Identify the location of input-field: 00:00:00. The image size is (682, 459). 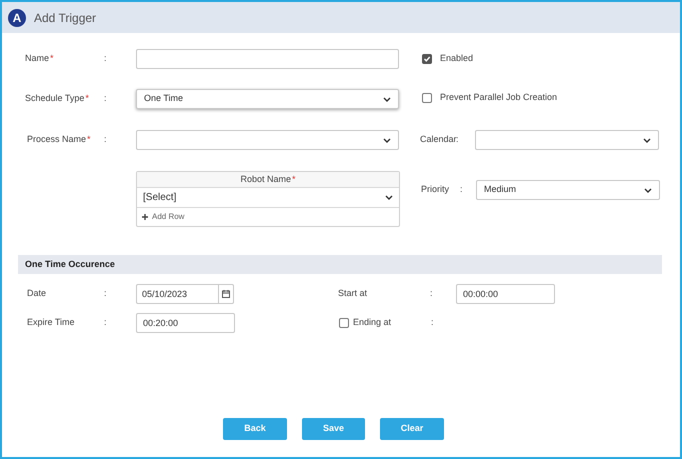
(505, 294).